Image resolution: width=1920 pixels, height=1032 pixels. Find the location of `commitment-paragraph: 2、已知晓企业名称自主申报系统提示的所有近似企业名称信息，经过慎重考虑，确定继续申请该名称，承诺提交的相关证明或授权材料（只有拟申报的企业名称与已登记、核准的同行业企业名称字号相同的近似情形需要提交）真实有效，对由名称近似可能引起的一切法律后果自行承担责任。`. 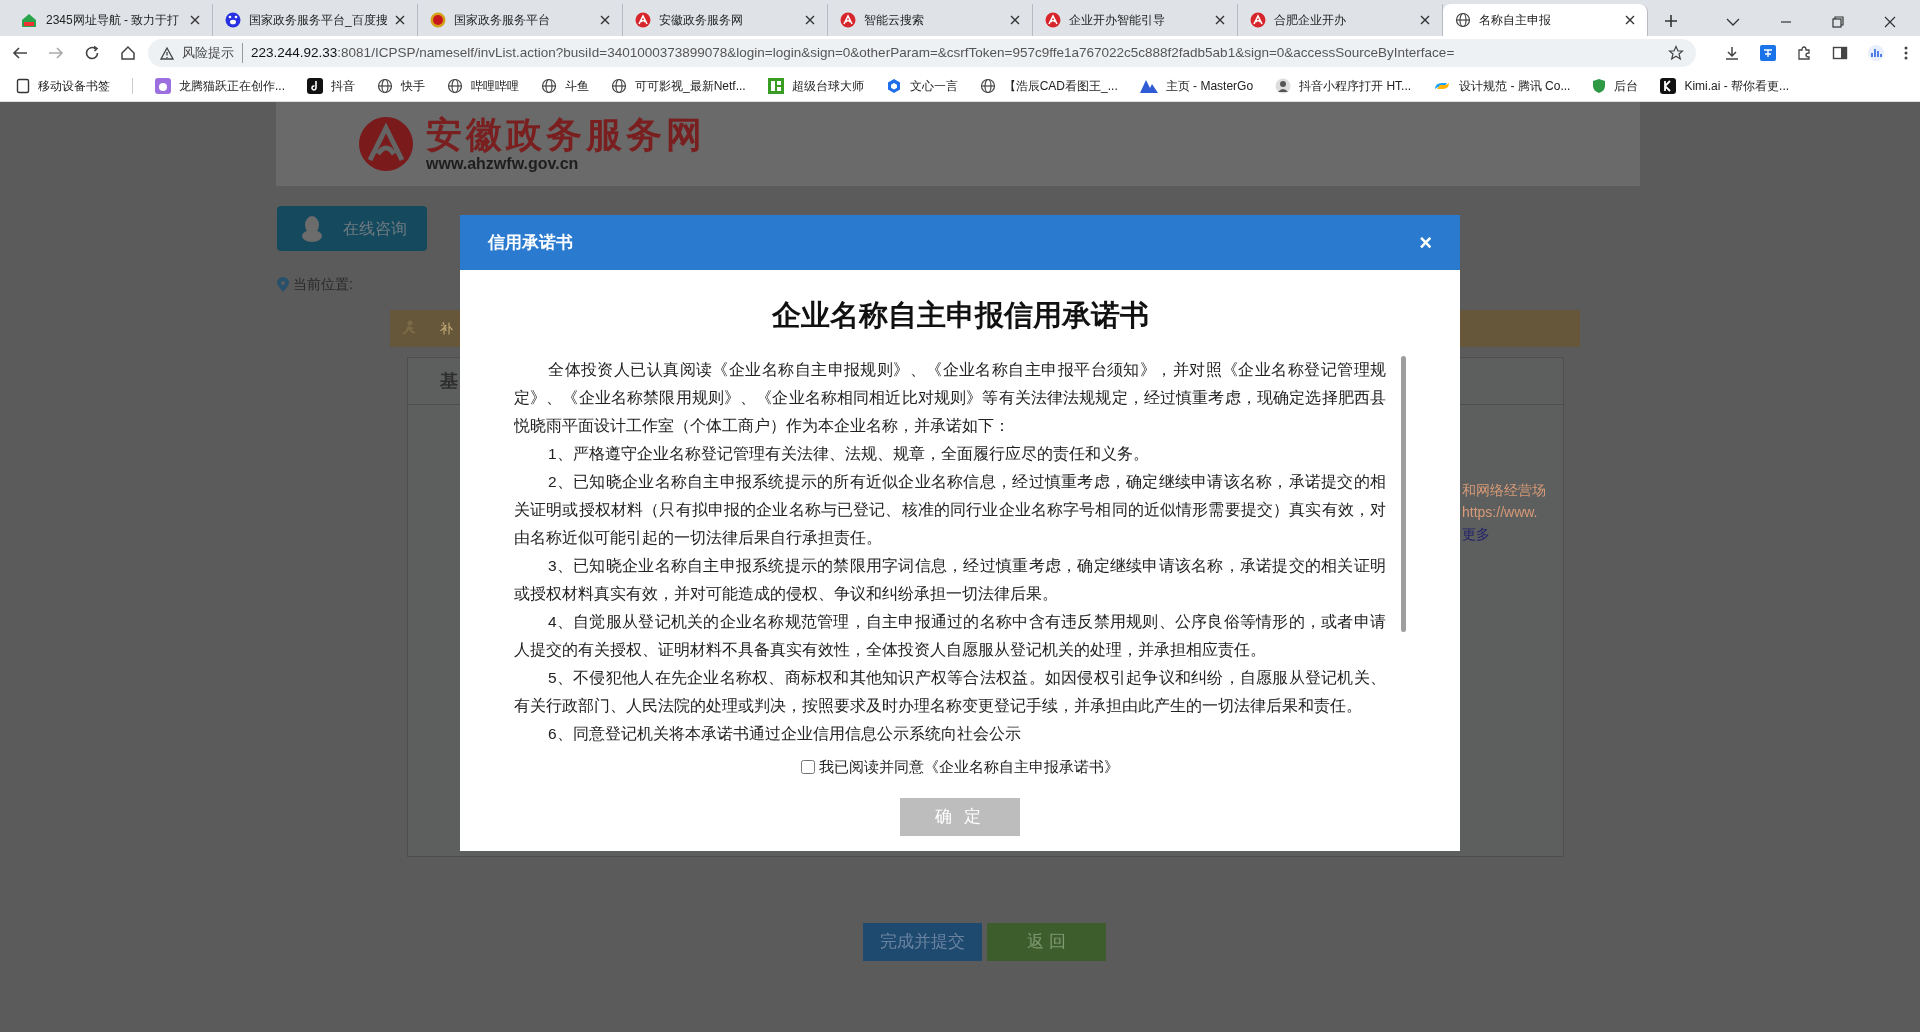

commitment-paragraph: 2、已知晓企业名称自主申报系统提示的所有近似企业名称信息，经过慎重考虑，确定继续申请该名称，承诺提交的相关证明或授权材料（只有拟申报的企业名称与已登记、核准的同行业企业名称字号相同的近似情形需要提交）真实有效，对由名称近似可能引起的一切法律后果自行承担责任。 is located at coordinates (950, 509).